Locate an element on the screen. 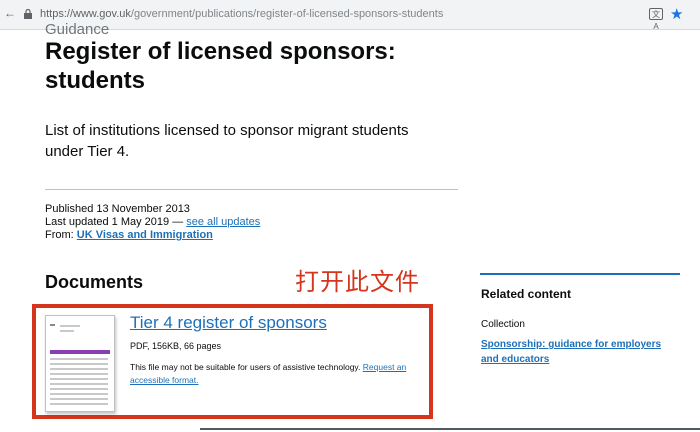 Image resolution: width=700 pixels, height=432 pixels. url-host: https://www.gov.uk is located at coordinates (85, 14).